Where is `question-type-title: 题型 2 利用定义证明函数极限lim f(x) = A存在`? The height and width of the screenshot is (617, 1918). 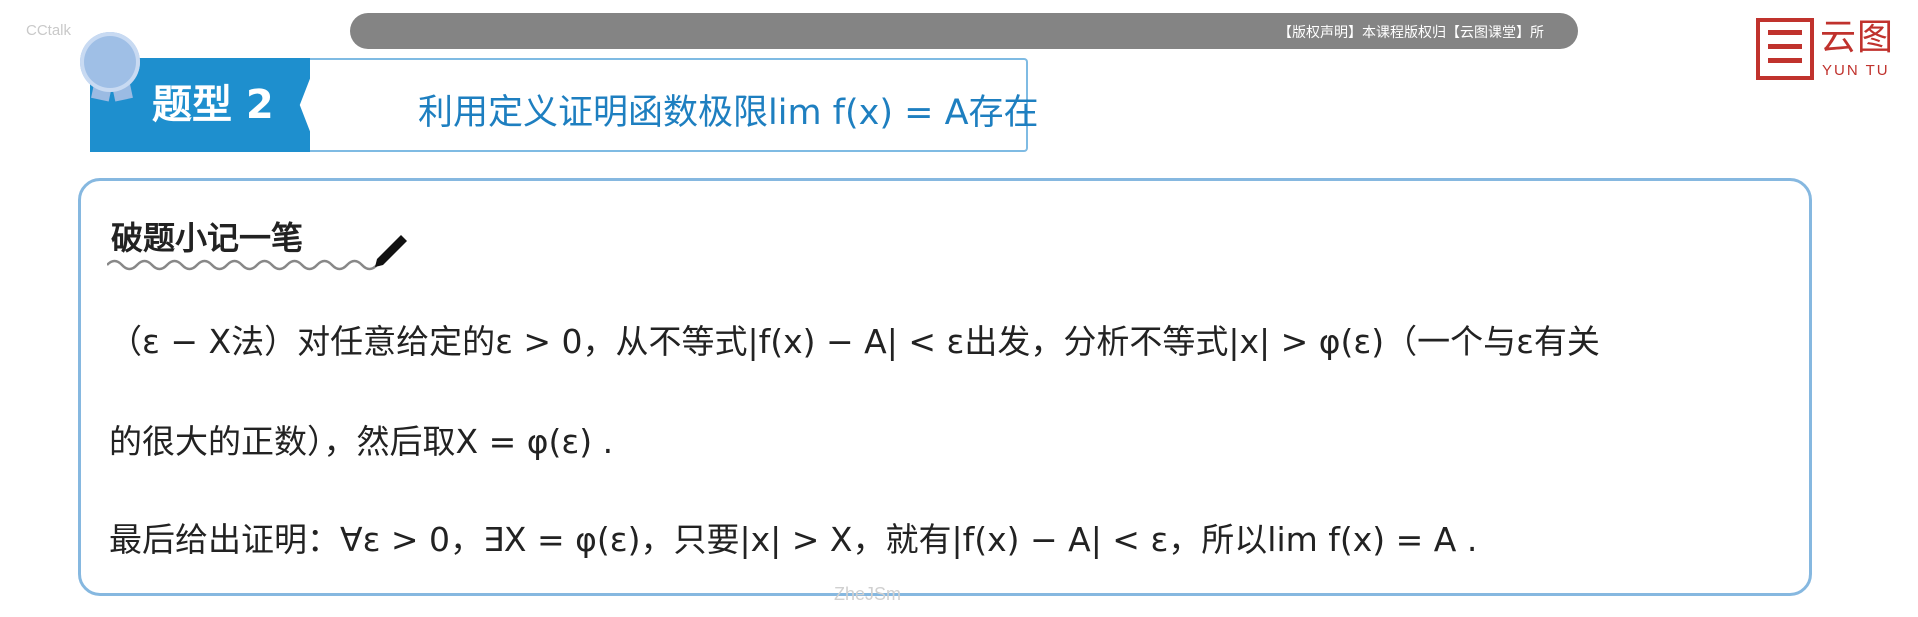 question-type-title: 题型 2 利用定义证明函数极限lim f(x) = A存在 is located at coordinates (564, 105).